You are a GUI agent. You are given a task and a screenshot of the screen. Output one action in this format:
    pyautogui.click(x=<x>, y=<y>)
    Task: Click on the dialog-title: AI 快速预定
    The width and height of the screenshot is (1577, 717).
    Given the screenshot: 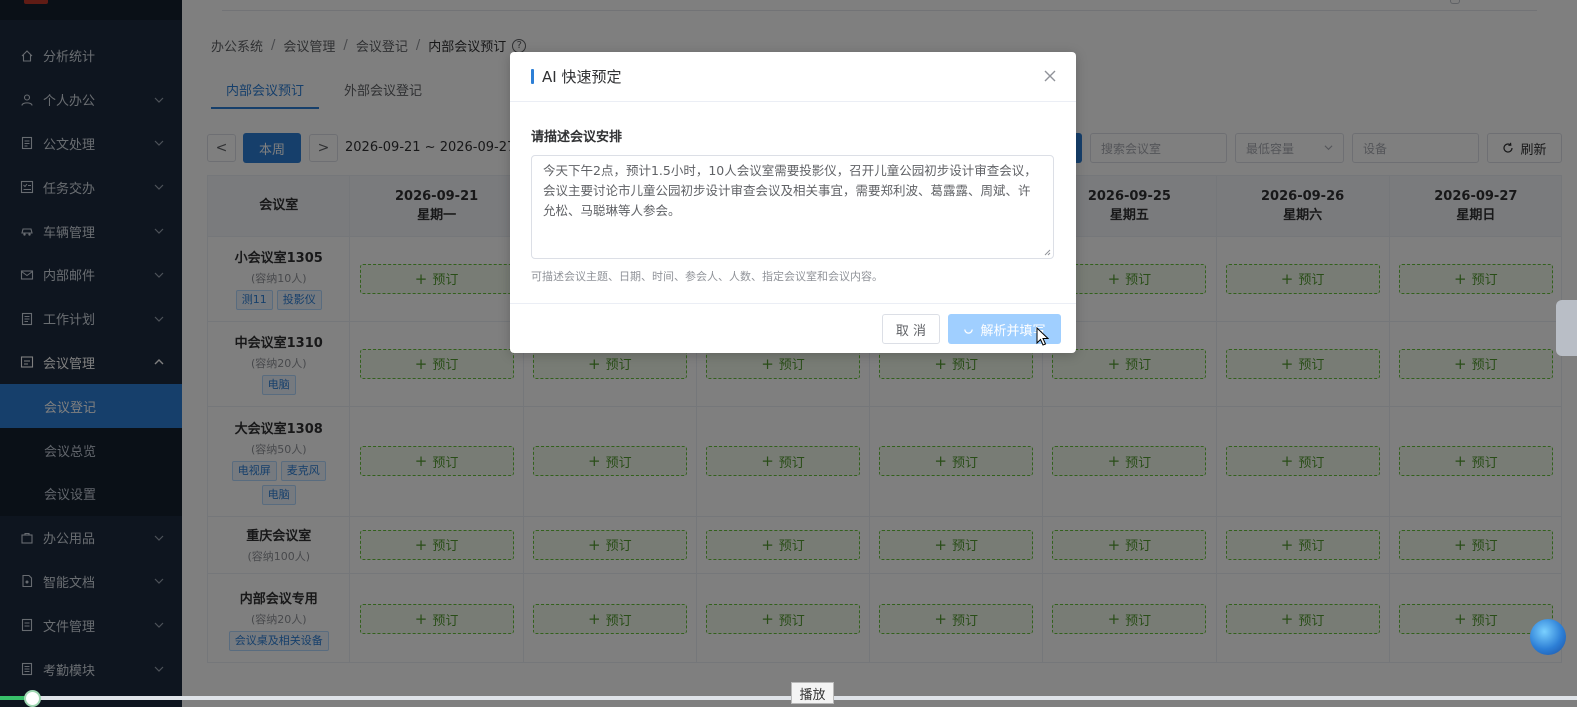 What is the action you would take?
    pyautogui.click(x=582, y=77)
    